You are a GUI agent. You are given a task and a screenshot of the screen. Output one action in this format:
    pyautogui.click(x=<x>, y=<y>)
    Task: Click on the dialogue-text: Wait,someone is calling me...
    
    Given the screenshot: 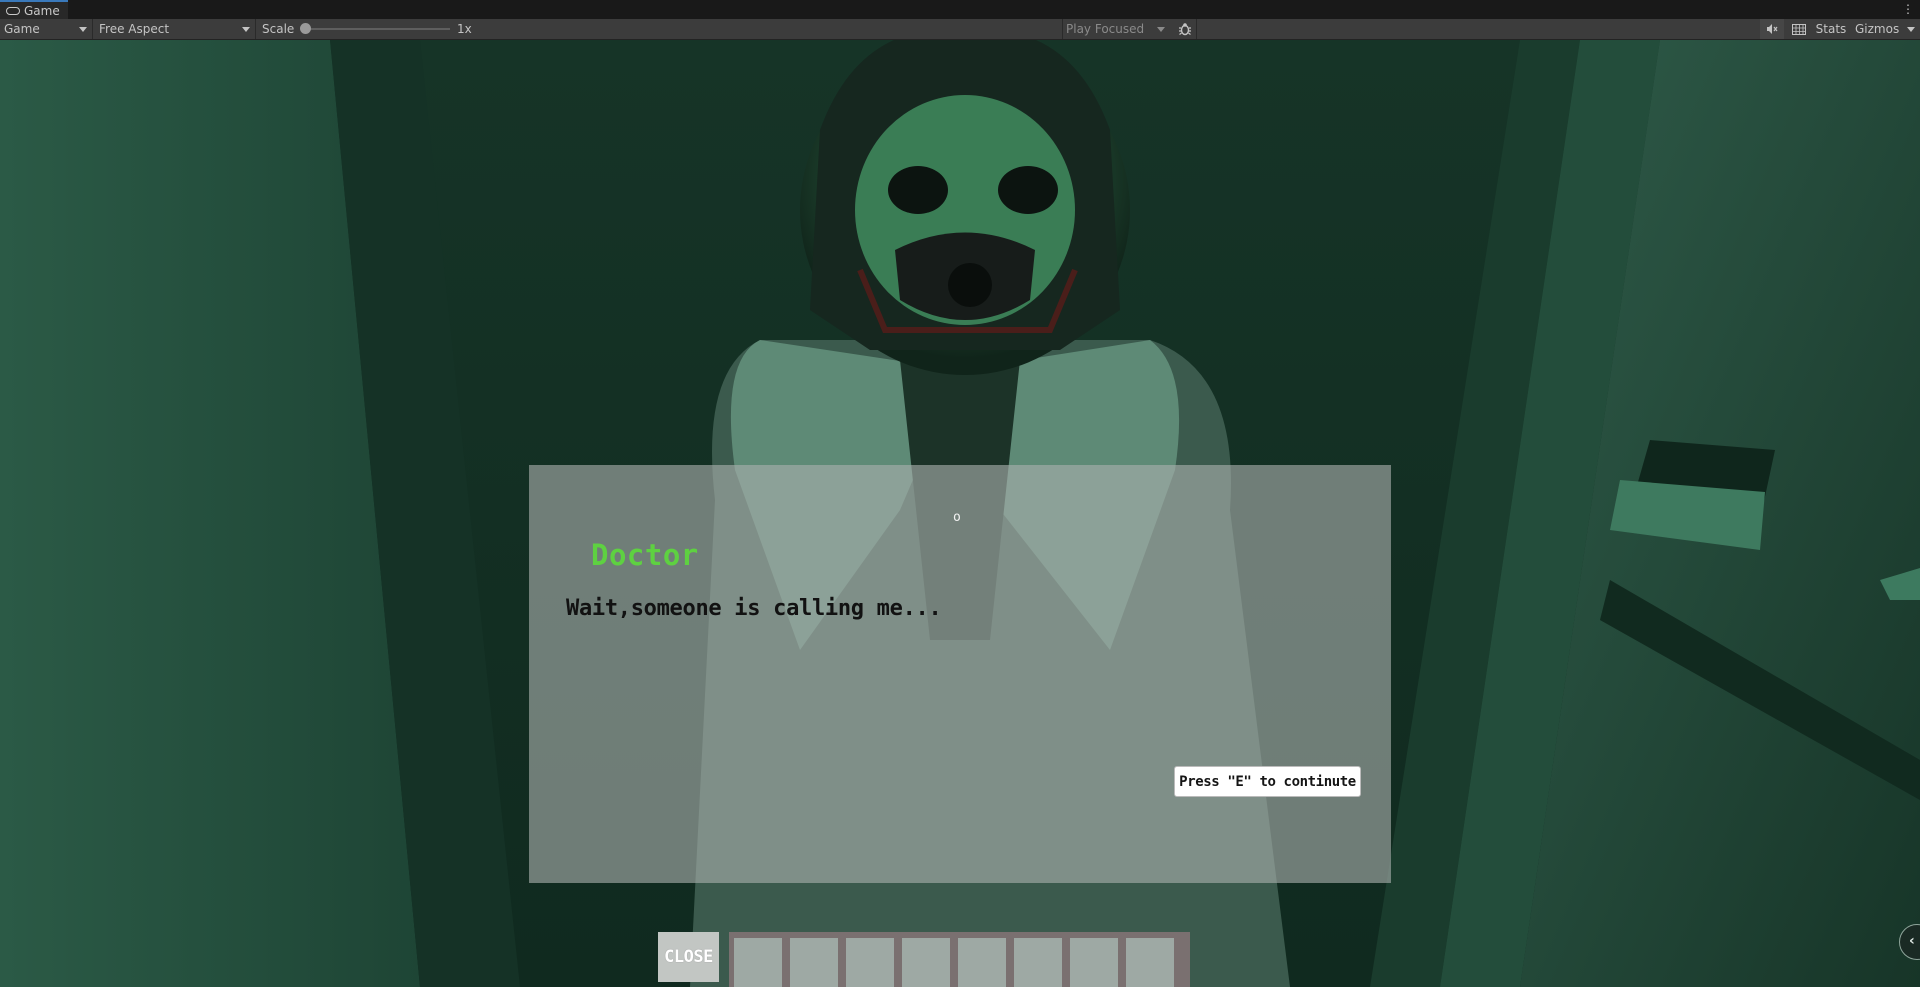 What is the action you would take?
    pyautogui.click(x=754, y=608)
    